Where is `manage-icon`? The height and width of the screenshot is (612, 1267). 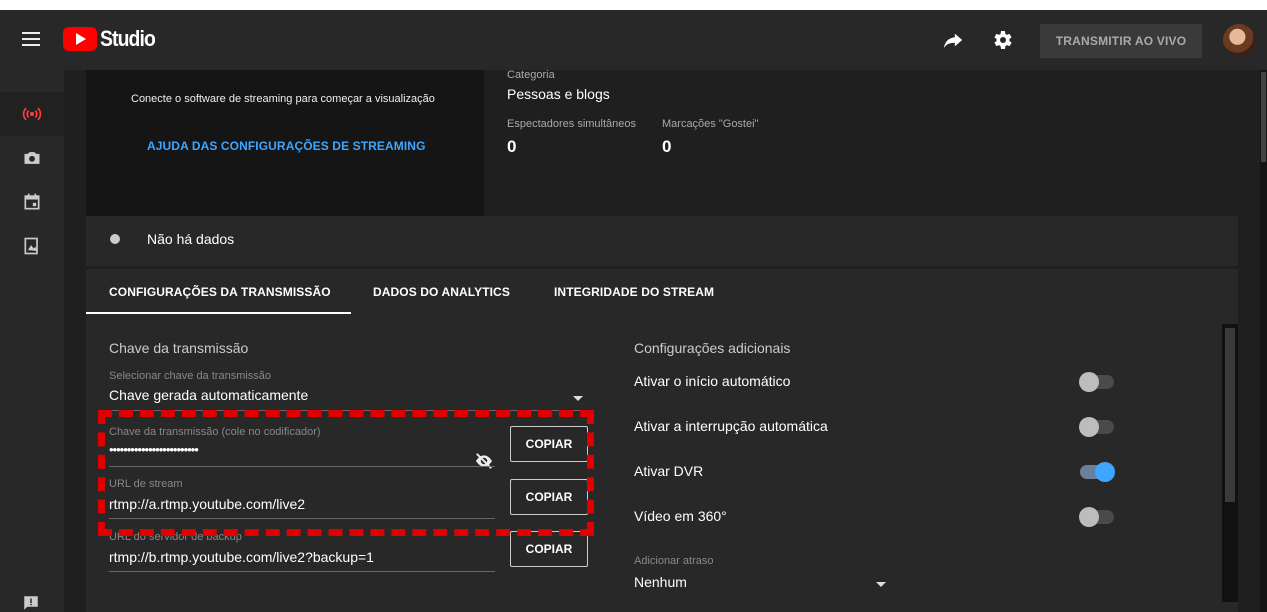 manage-icon is located at coordinates (31, 246).